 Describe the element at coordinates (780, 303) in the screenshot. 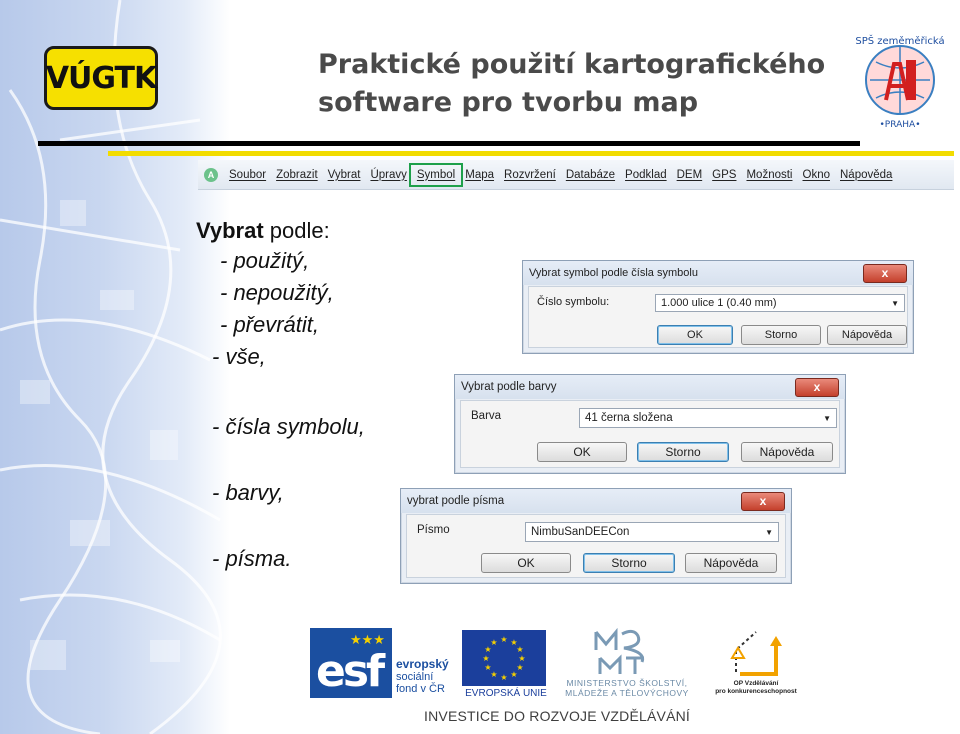

I see `symbol-number-select: 1.000 ulice 1 (0.40 mm) ▼` at that location.